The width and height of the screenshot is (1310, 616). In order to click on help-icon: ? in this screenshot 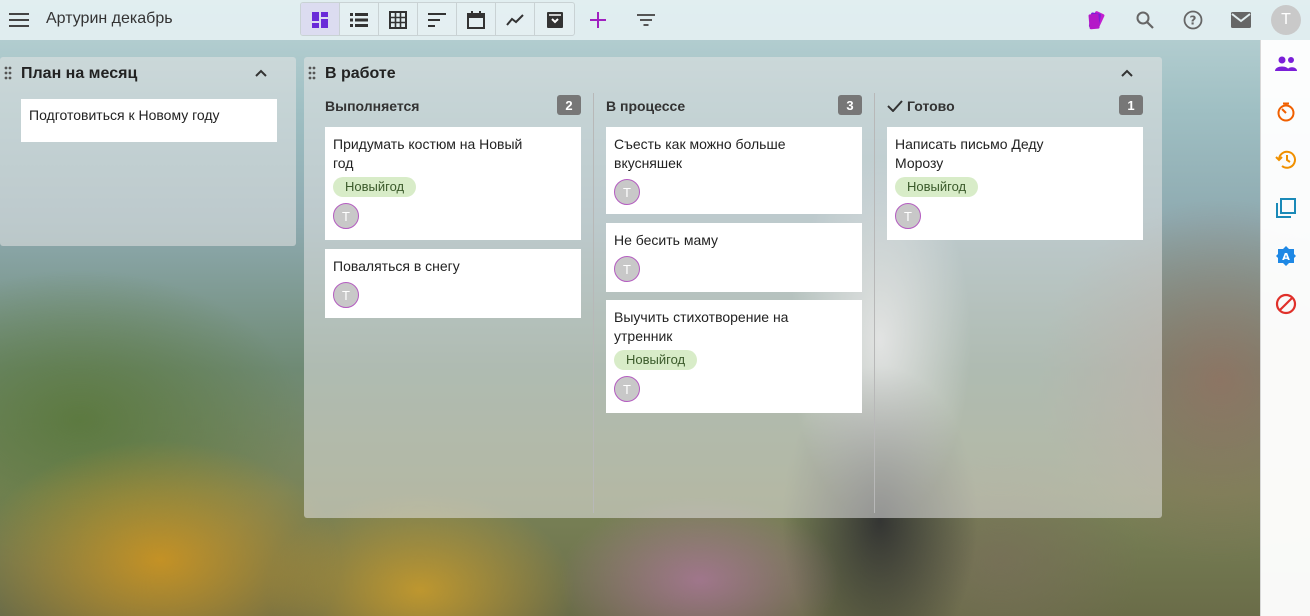, I will do `click(1193, 20)`.